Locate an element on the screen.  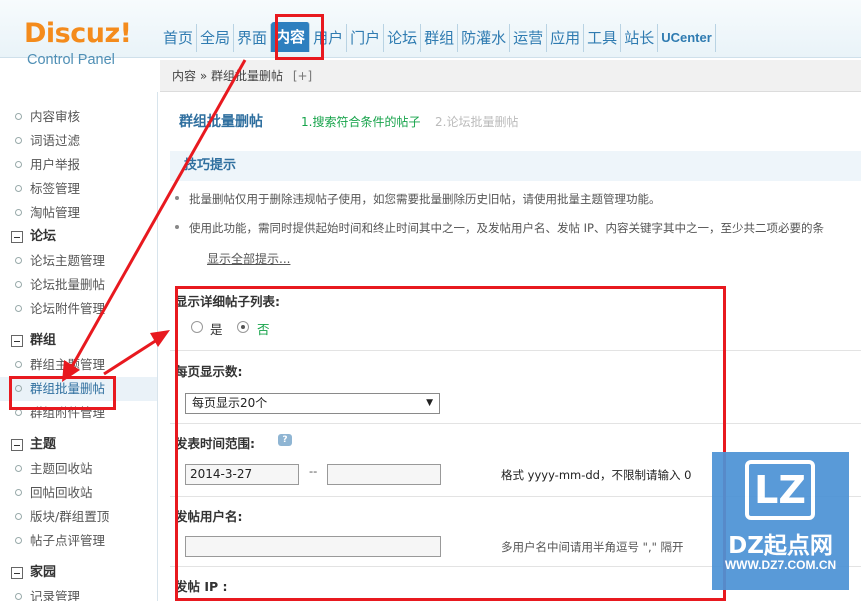
site-watermark: LZ DZ起点网 WWW.DZ7.COM.CN is located at coordinates (780, 521).